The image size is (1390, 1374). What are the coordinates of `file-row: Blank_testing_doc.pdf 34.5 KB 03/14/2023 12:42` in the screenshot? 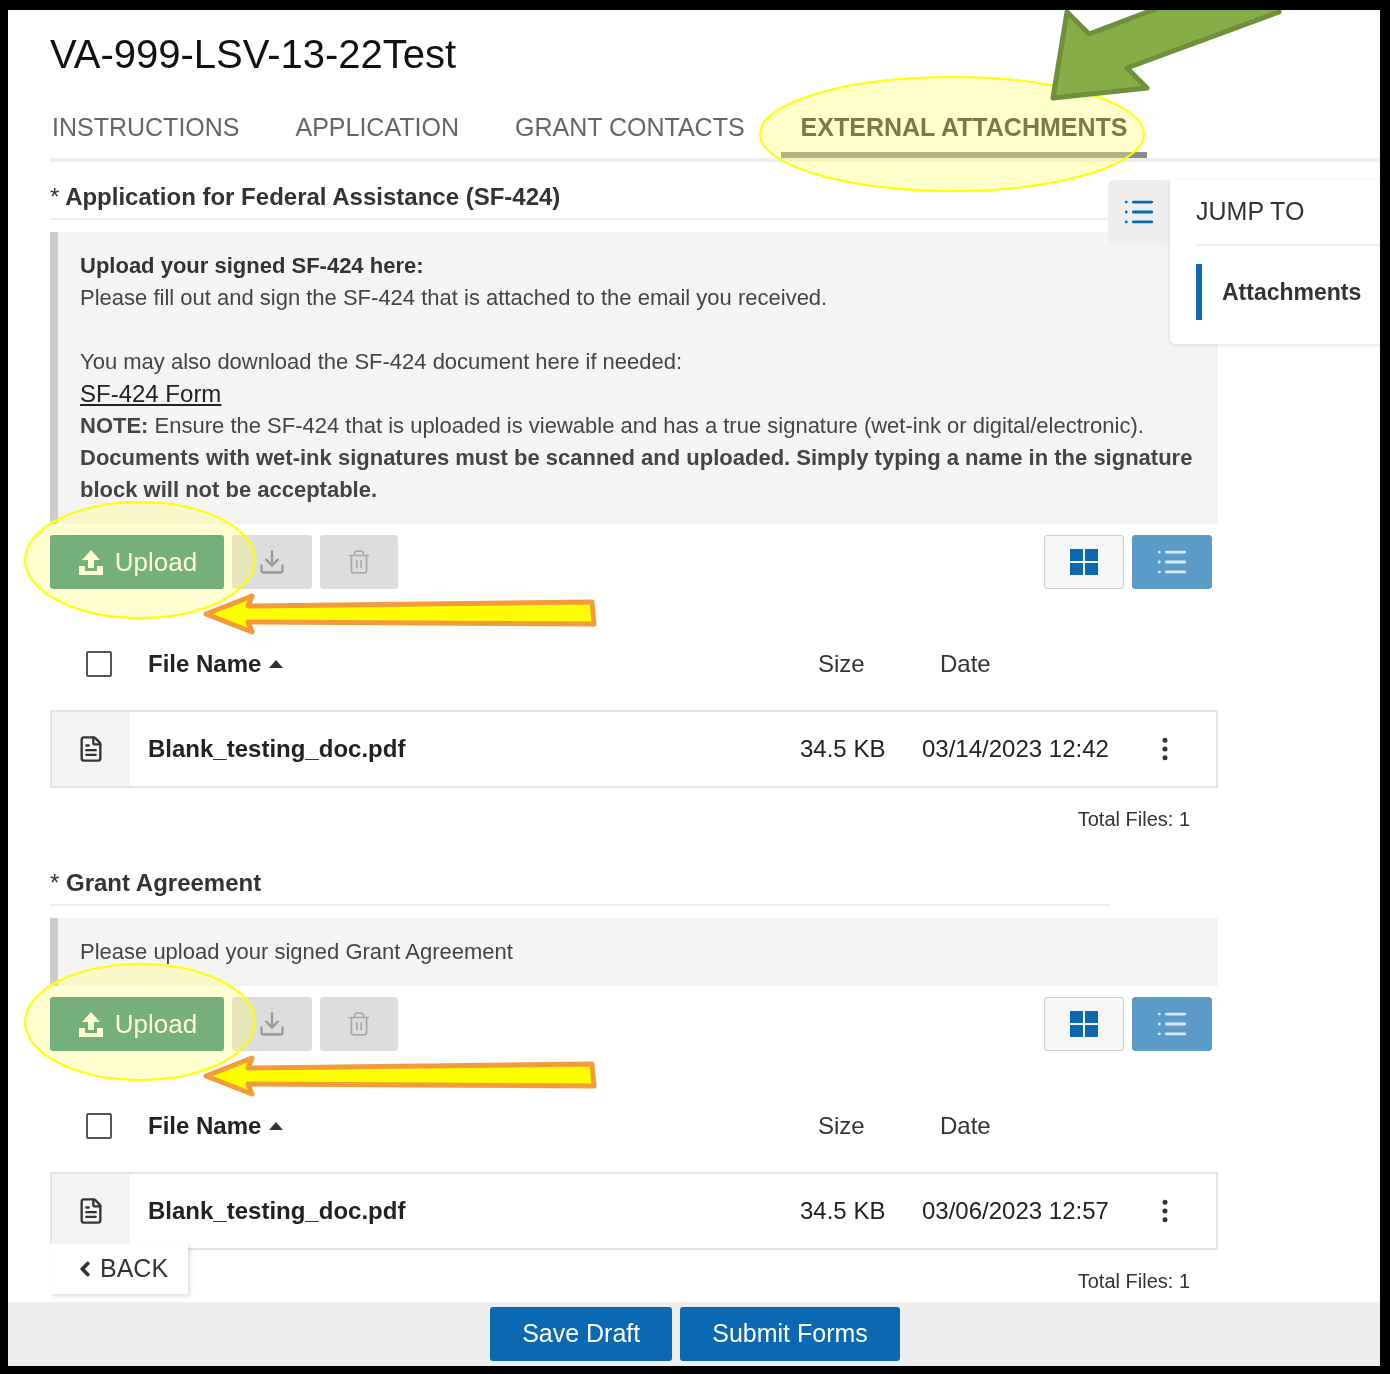 It's located at (634, 749).